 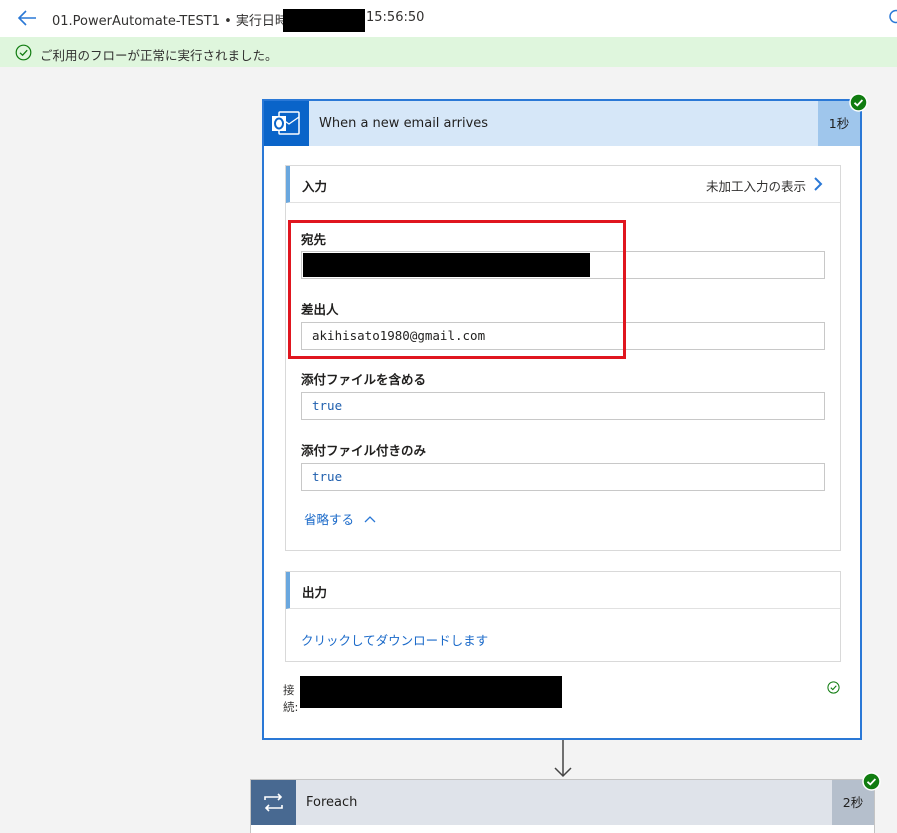 I want to click on redacted-date, so click(x=324, y=20).